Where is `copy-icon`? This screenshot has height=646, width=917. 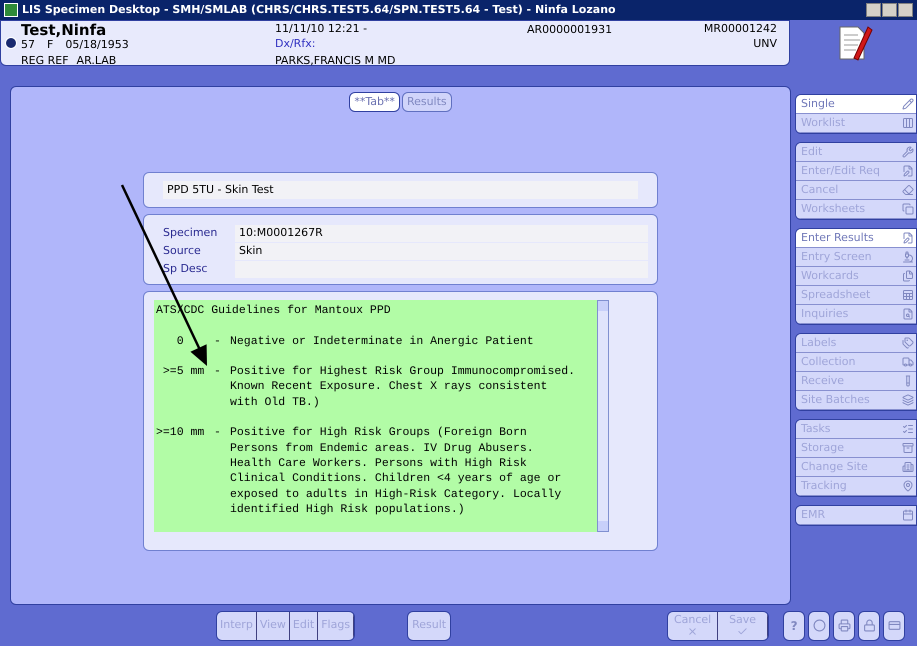 copy-icon is located at coordinates (908, 209).